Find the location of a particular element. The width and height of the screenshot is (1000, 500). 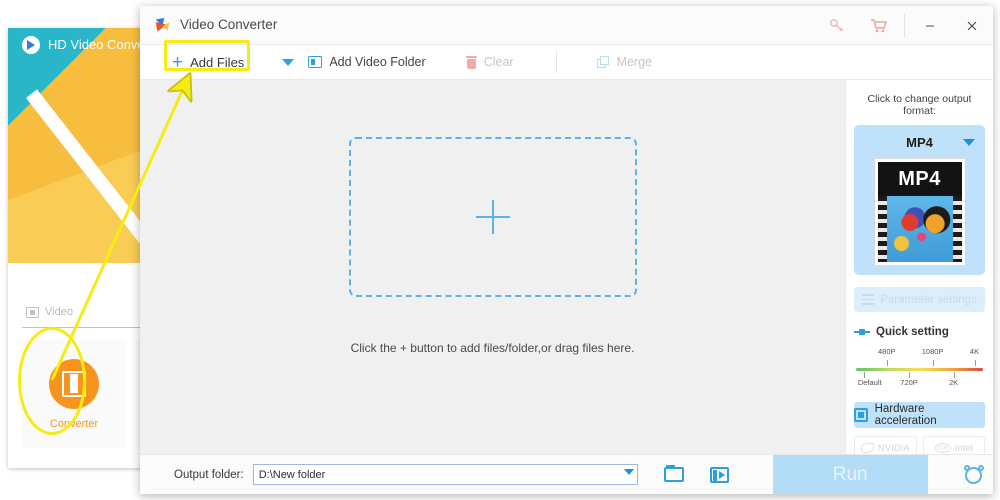

hardware-acceleration-button: Hardware acceleration is located at coordinates (919, 415).